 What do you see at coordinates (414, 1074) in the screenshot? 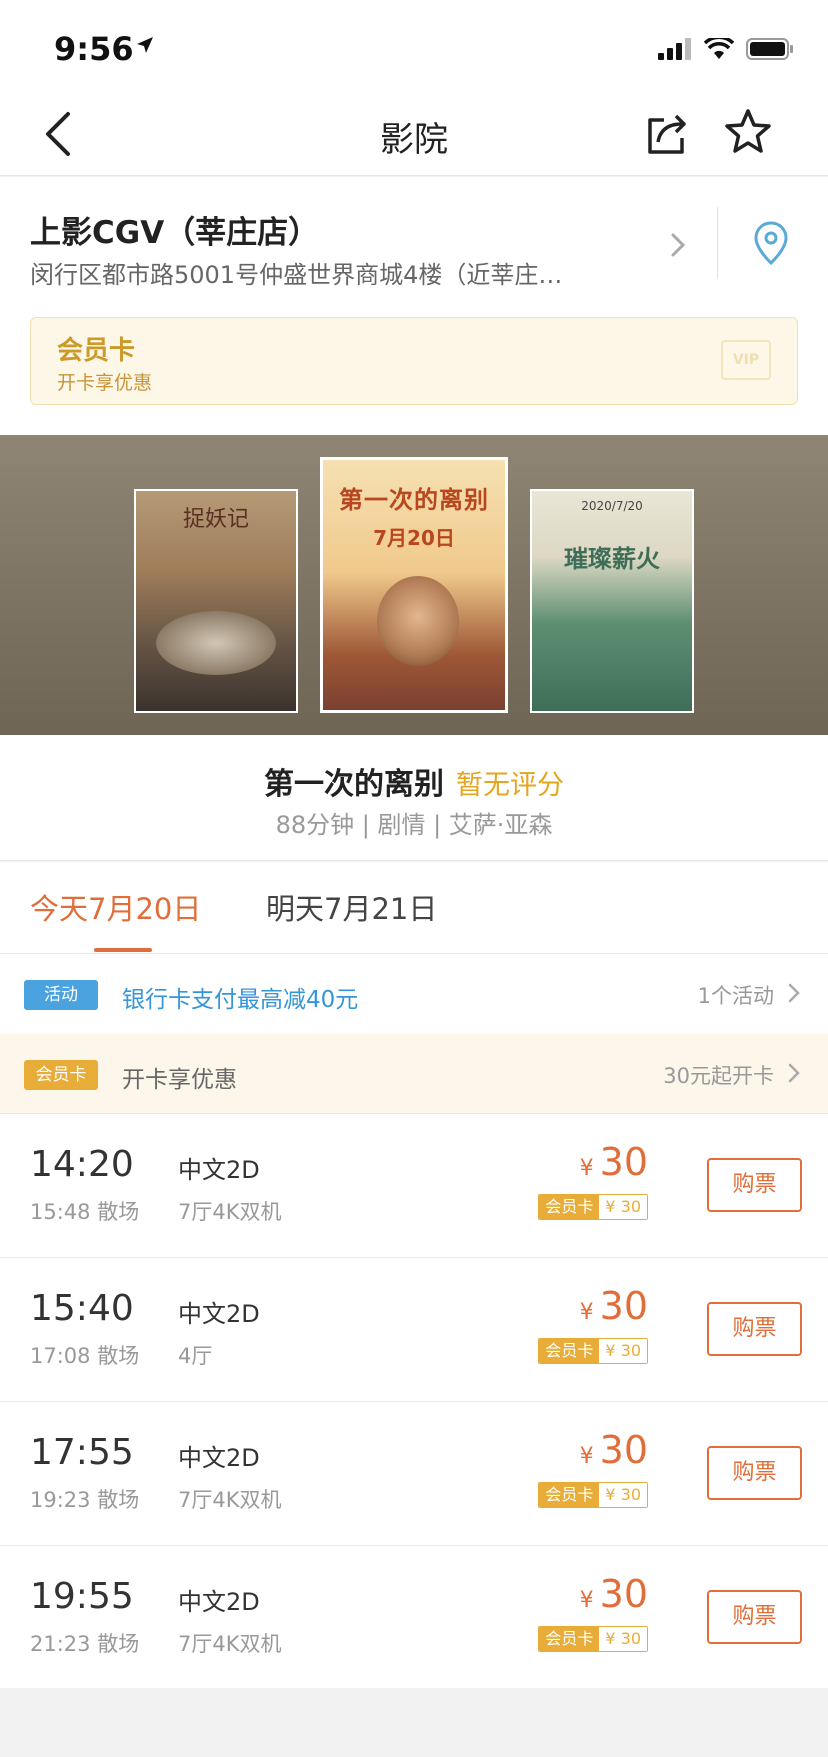
I see `member-card-row: 会员卡 开卡享优惠 30元起开卡` at bounding box center [414, 1074].